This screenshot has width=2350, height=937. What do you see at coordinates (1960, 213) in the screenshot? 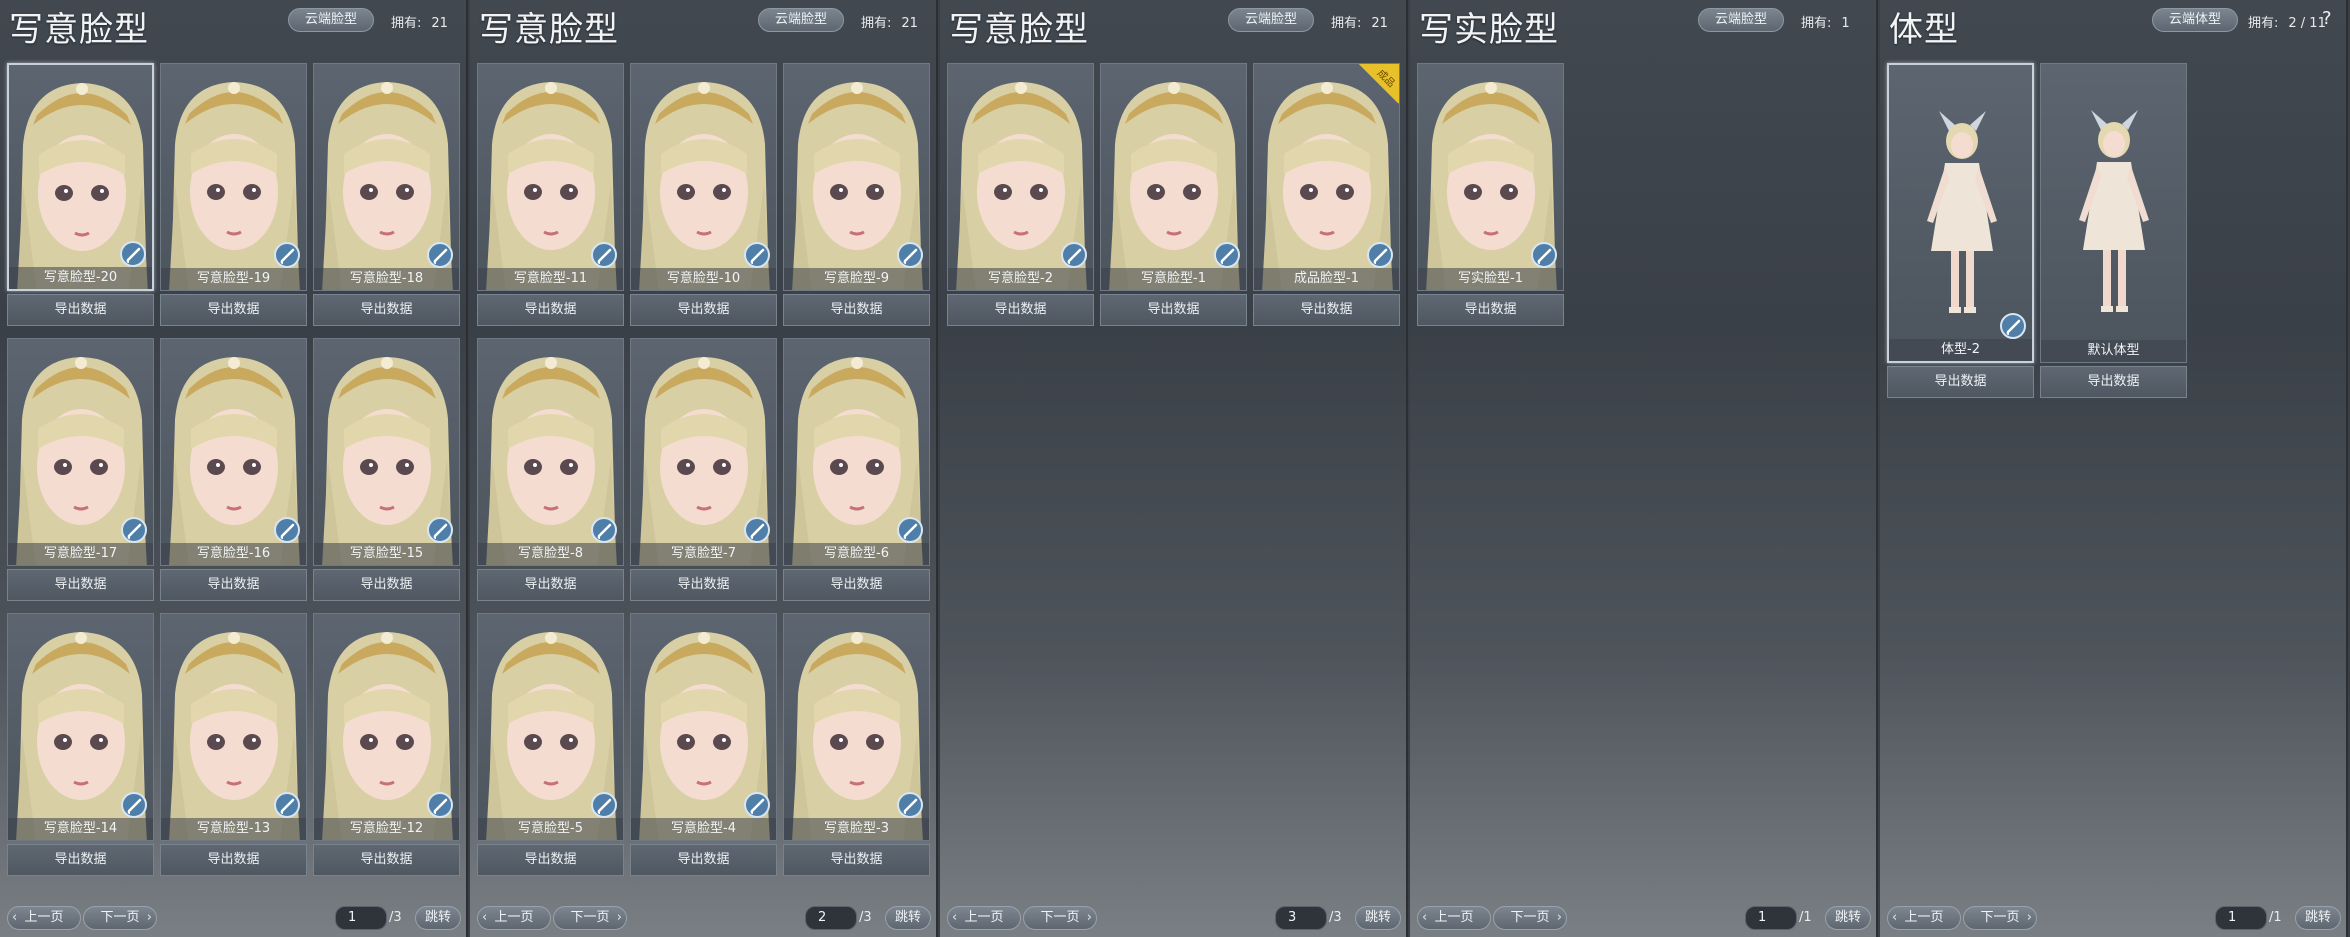
I see `preset-card: 体型-2` at bounding box center [1960, 213].